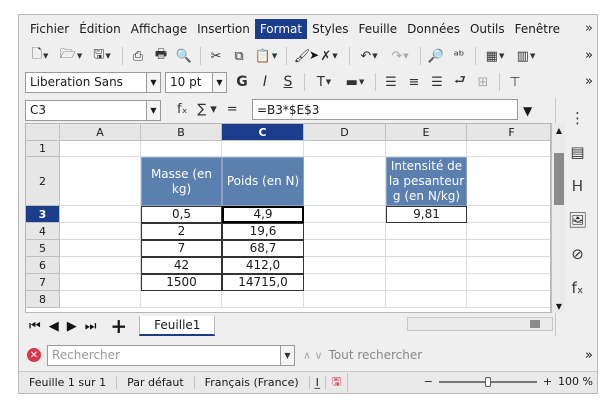  I want to click on menu-fenetre: Fenêtre, so click(537, 29).